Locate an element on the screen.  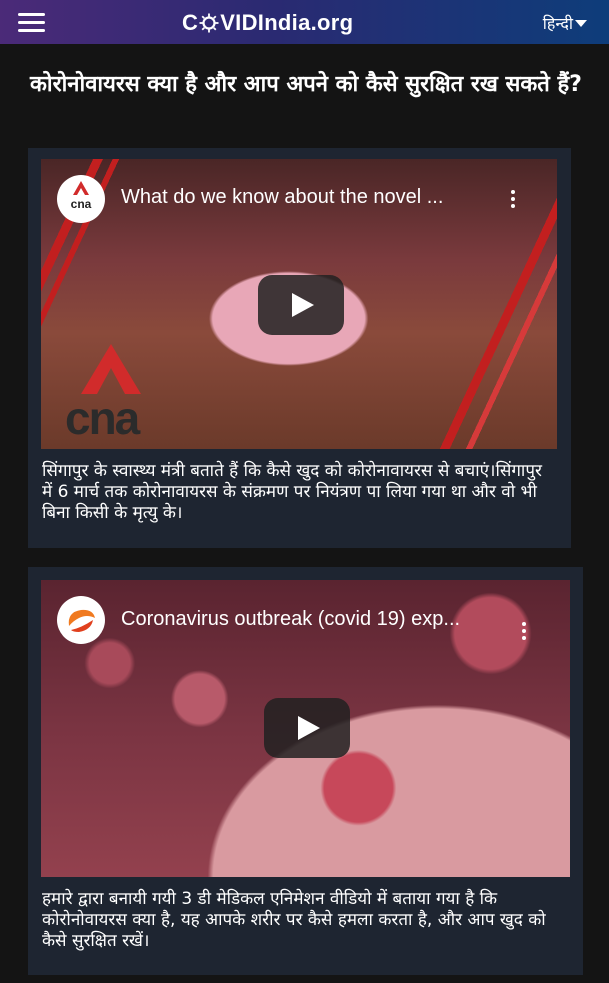
brand-prefix: C is located at coordinates (190, 22).